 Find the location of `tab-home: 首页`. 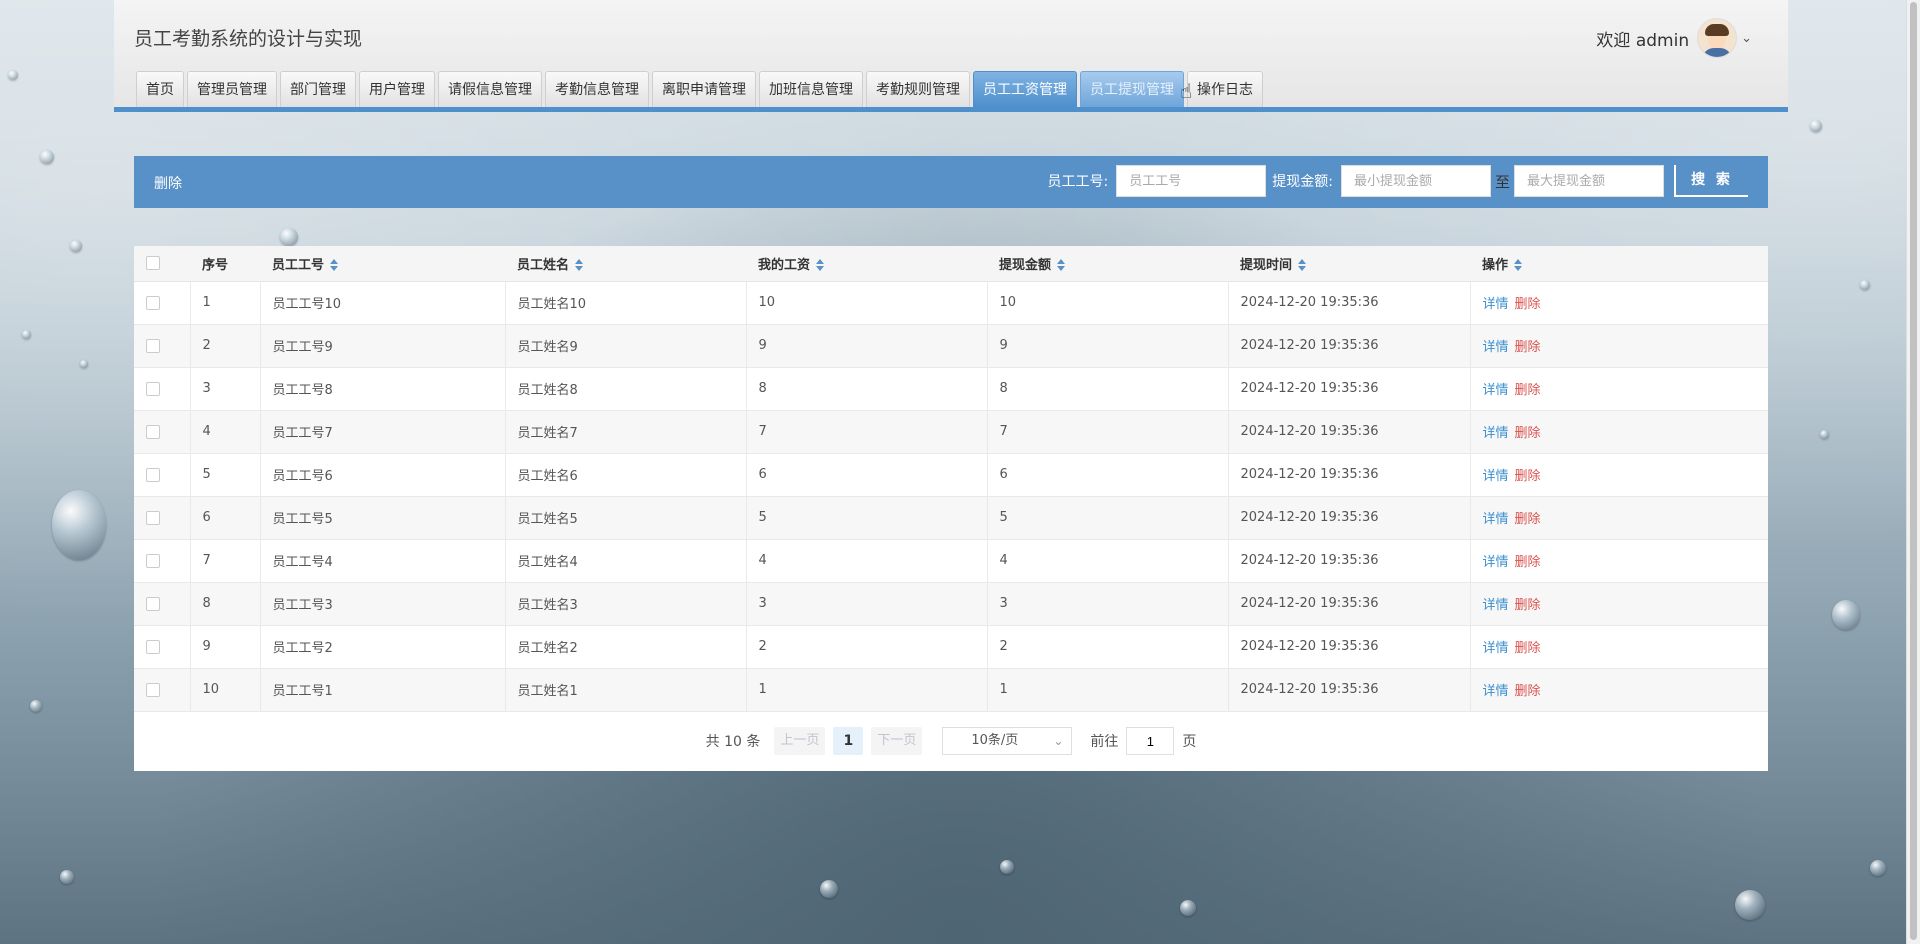

tab-home: 首页 is located at coordinates (160, 89).